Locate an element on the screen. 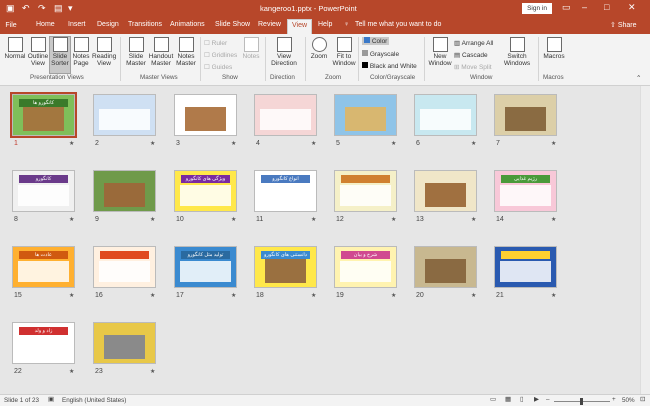 The image size is (650, 406). normal-view-button: Normal is located at coordinates (15, 48).